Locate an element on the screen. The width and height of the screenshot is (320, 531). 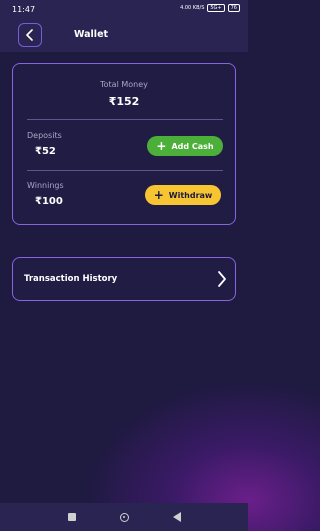
battery-icon: 76 is located at coordinates (233, 8).